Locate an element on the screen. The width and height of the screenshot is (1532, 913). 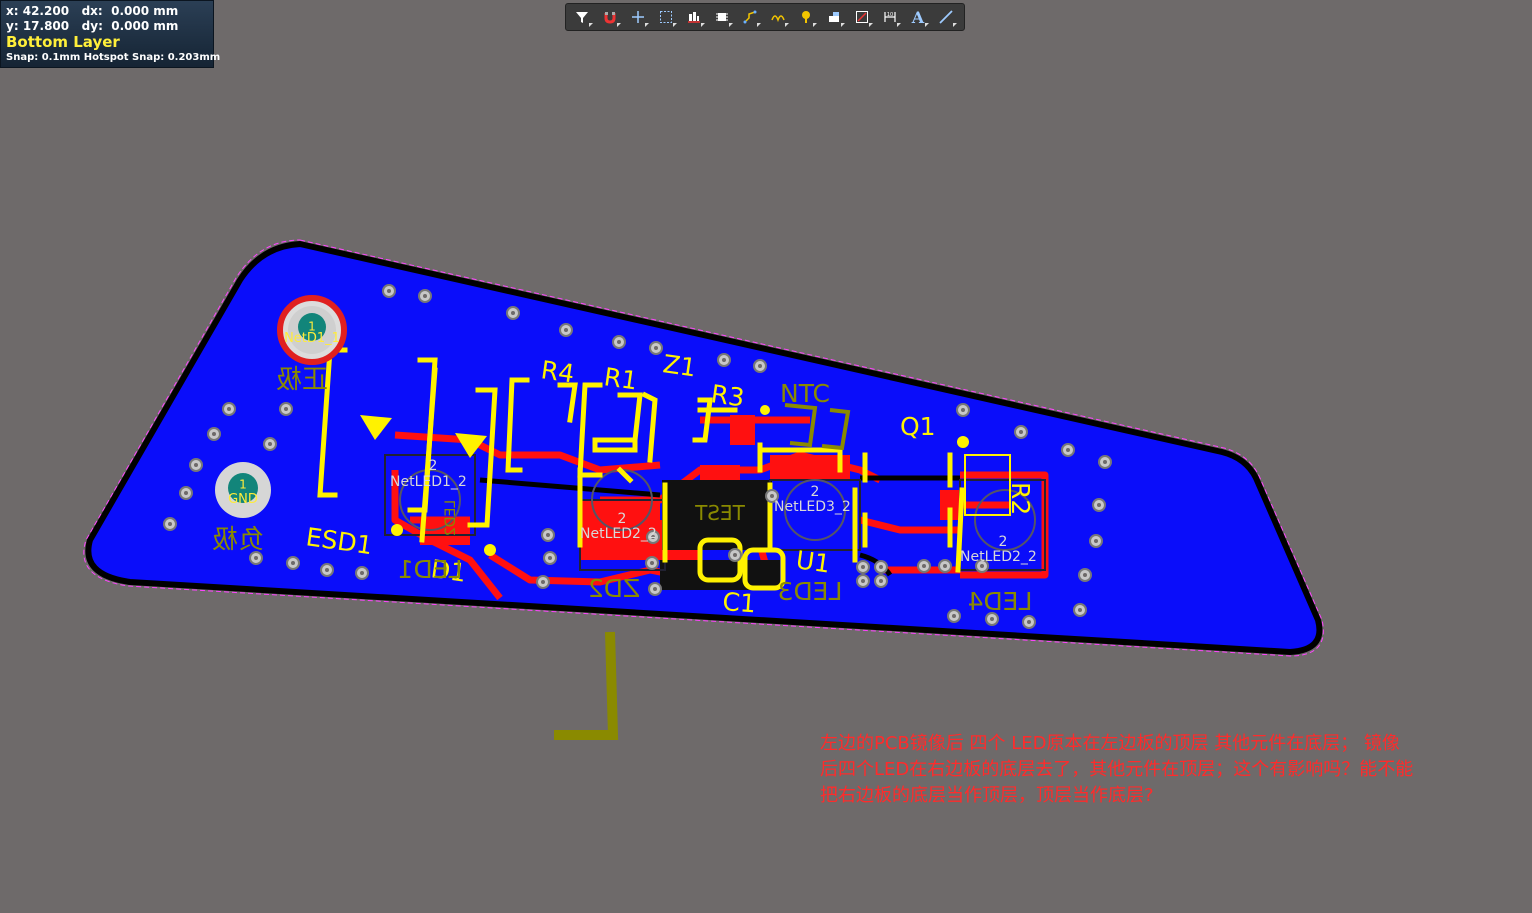
designator-led4: LED4 is located at coordinates (1000, 601).